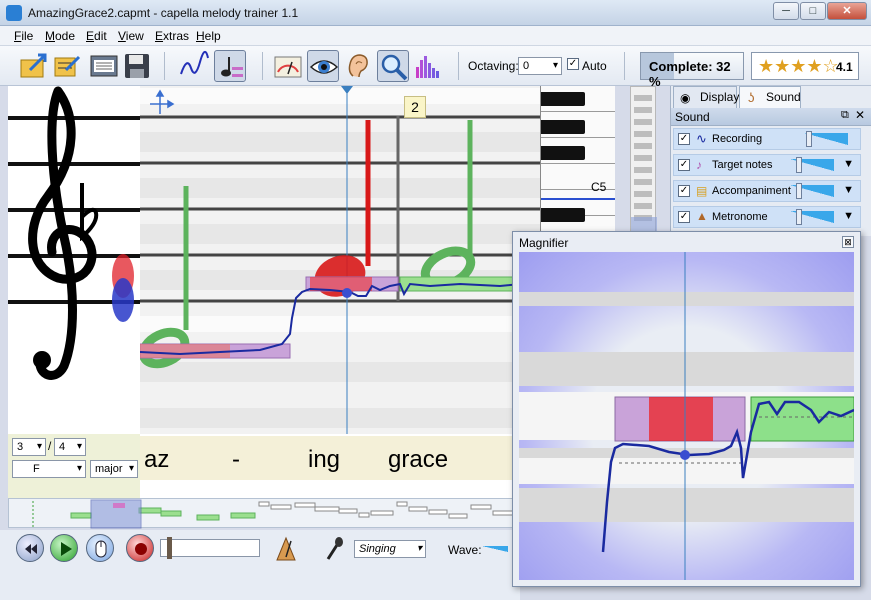 The width and height of the screenshot is (871, 600). Describe the element at coordinates (68, 66) in the screenshot. I see `import-icon` at that location.